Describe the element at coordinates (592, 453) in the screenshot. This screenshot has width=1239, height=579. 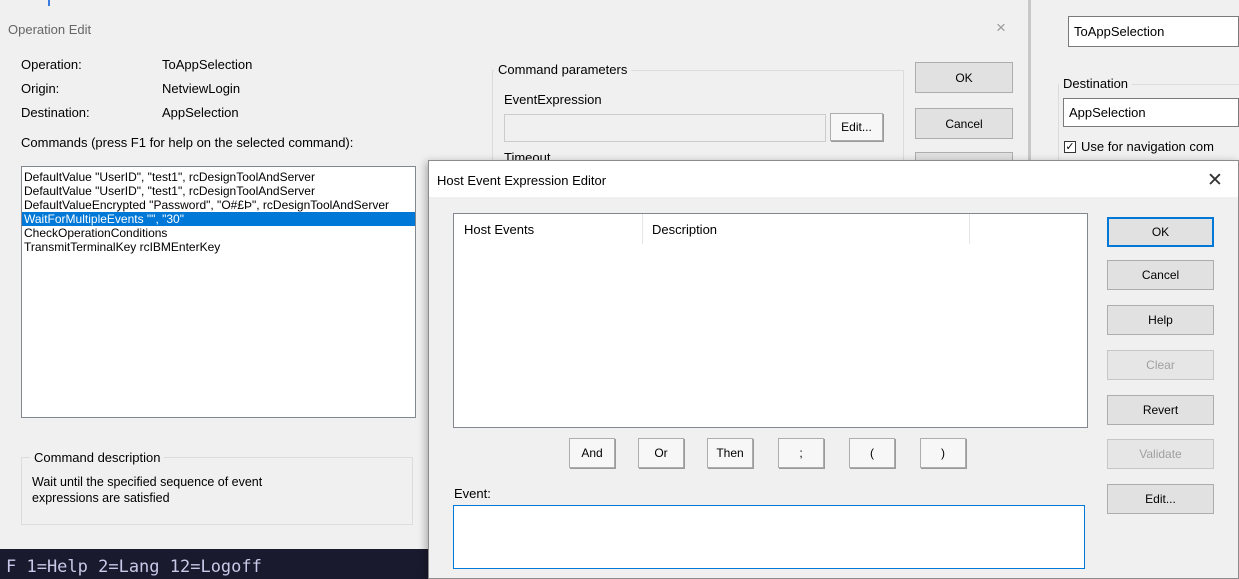
I see `operator-and-button: And` at that location.